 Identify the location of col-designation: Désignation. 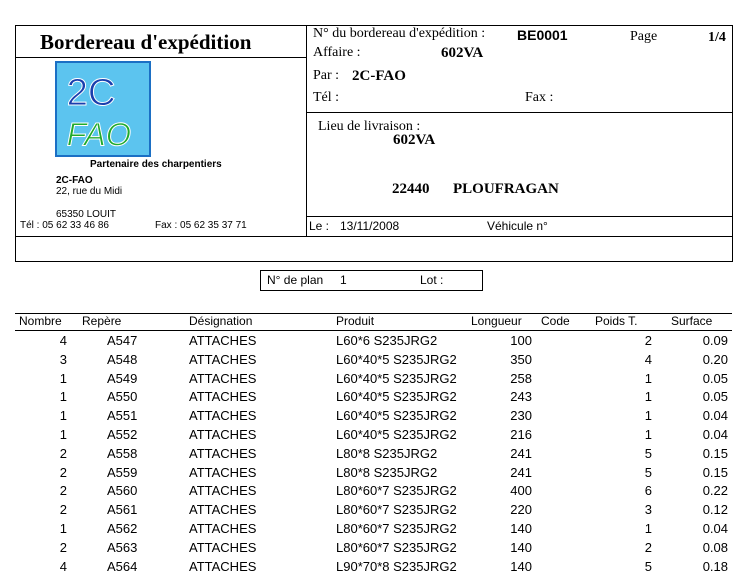
(221, 321).